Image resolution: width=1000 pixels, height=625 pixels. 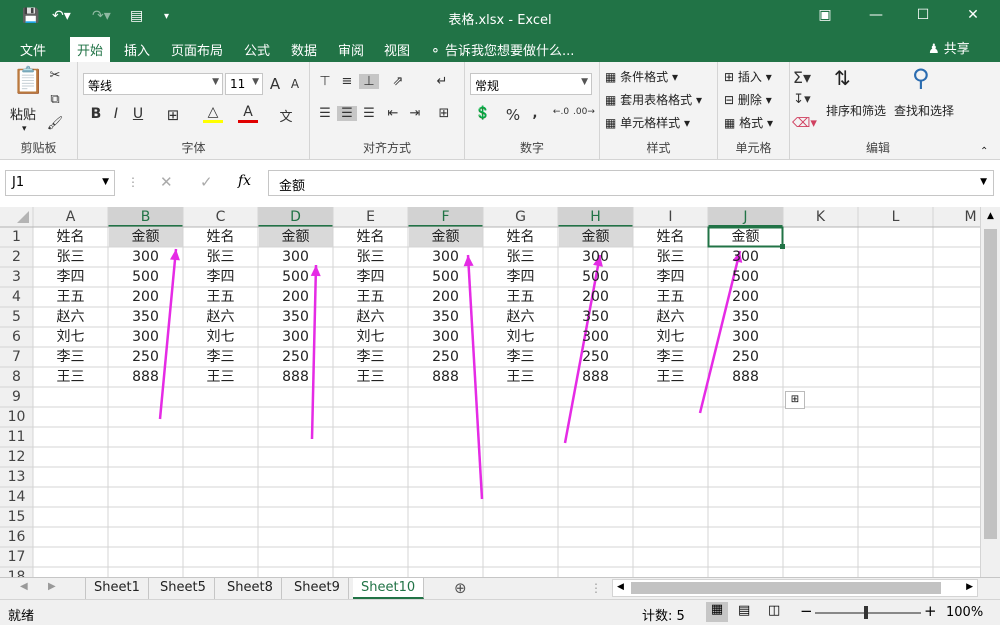 I want to click on fill-icon: ↧▾, so click(x=802, y=99).